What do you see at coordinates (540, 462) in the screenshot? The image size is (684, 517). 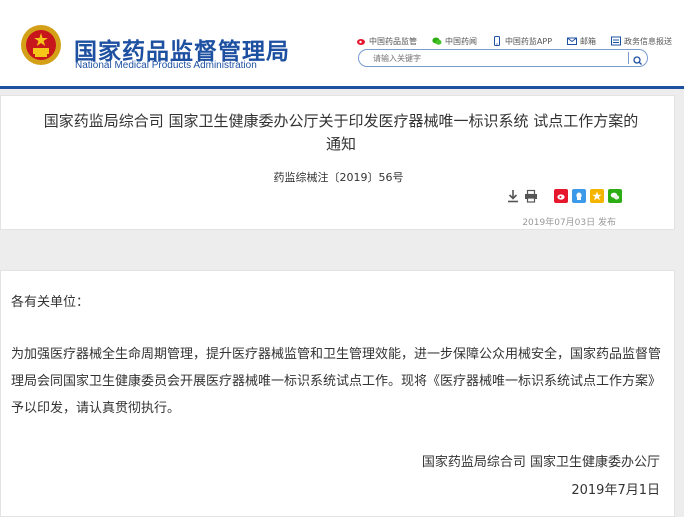 I see `signature-organization: 国家药监局综合司 国家卫生健康委办公厅` at bounding box center [540, 462].